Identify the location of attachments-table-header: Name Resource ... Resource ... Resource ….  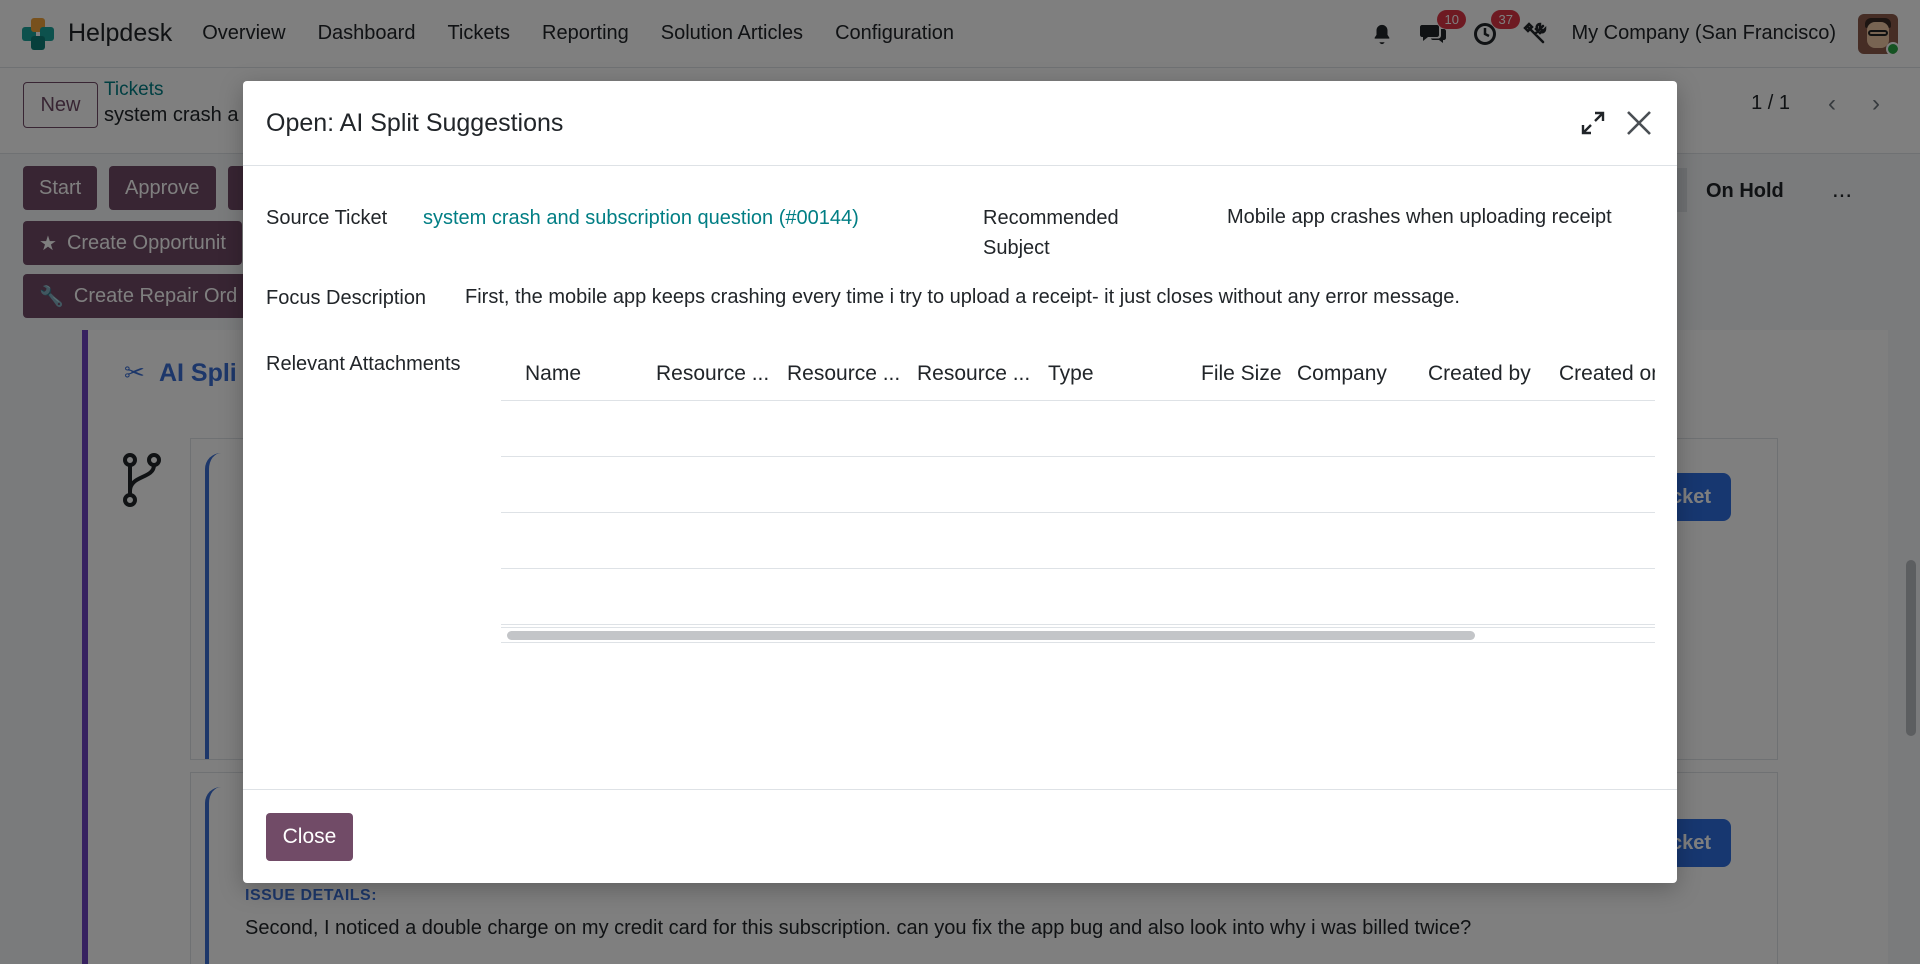
(1078, 373).